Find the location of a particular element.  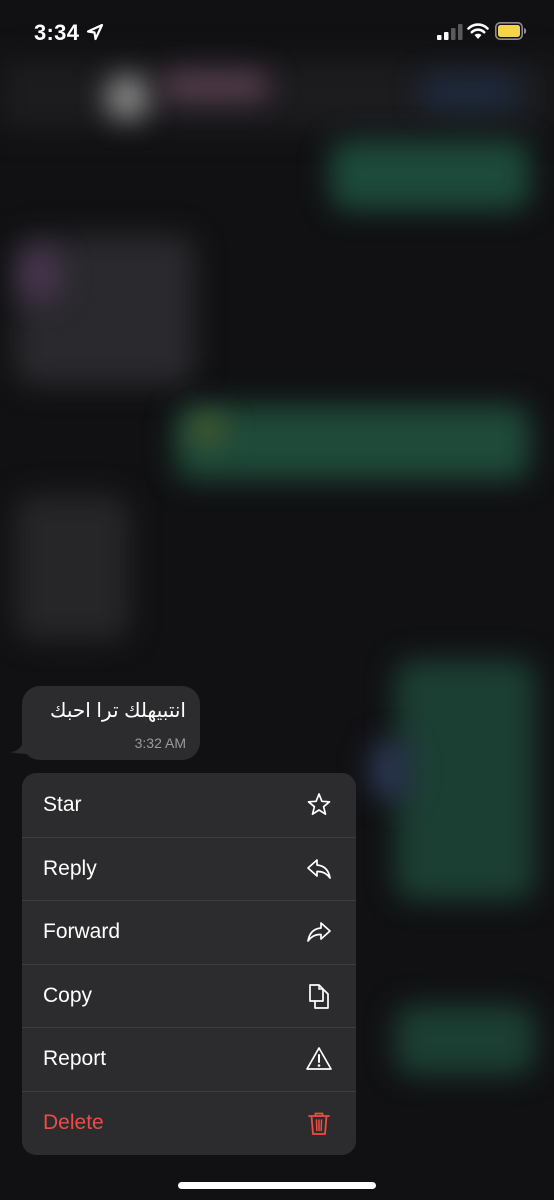

menu-item-copy: Copy is located at coordinates (189, 995).